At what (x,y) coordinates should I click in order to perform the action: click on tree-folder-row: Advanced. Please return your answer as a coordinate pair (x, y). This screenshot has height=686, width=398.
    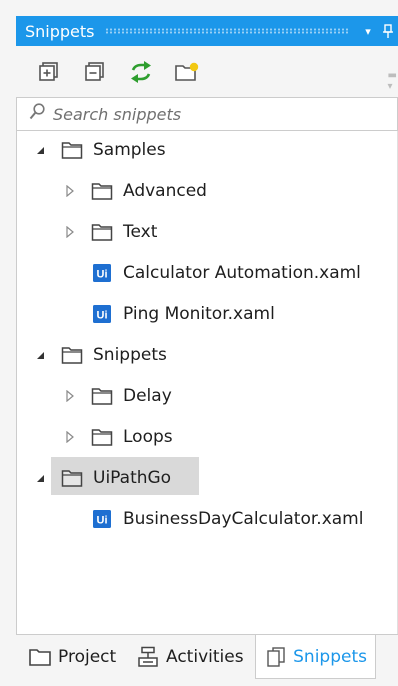
    Looking at the image, I should click on (207, 191).